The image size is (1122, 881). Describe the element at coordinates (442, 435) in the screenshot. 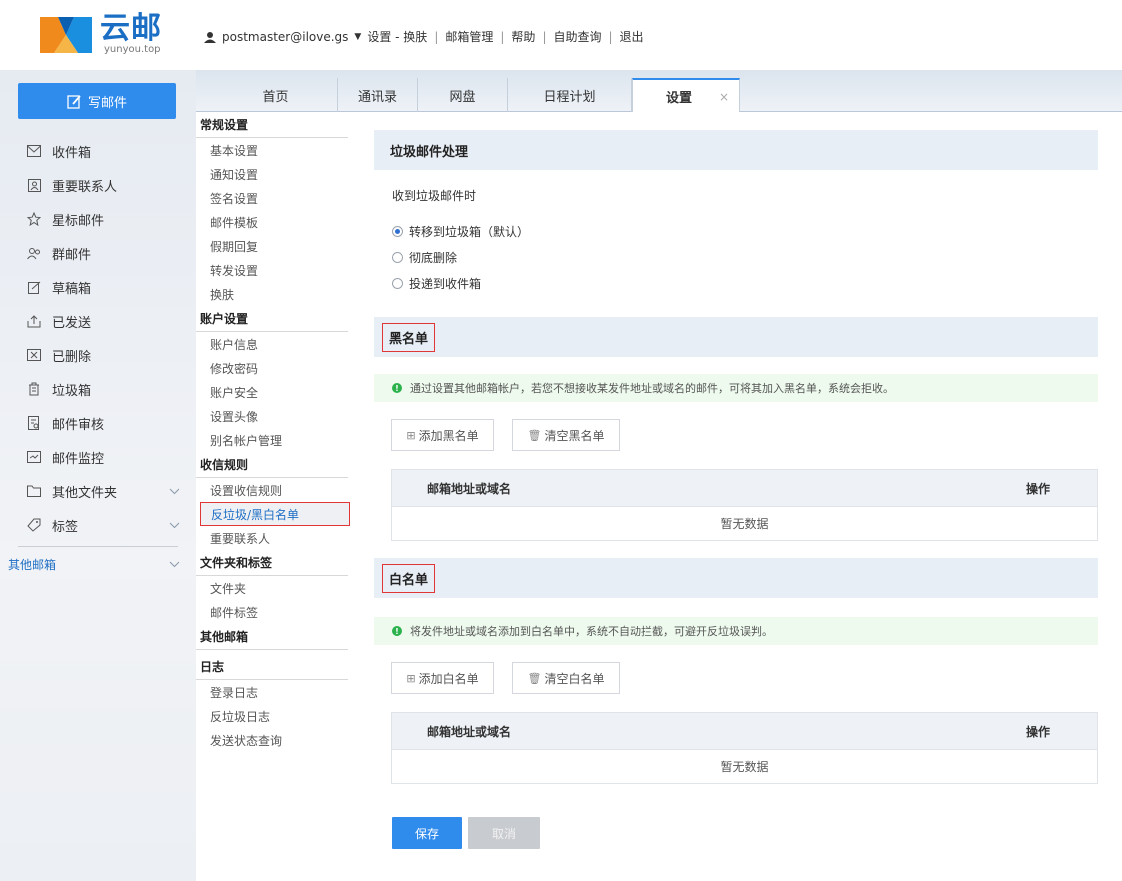

I see `add-blacklist-button: ⊞ 添加黑名单` at that location.